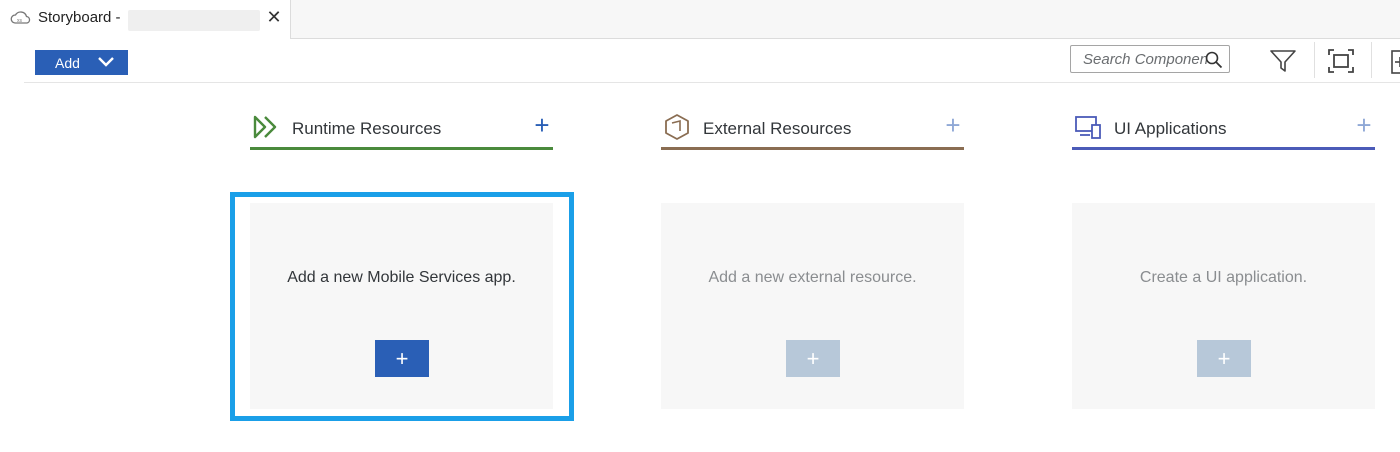 This screenshot has width=1400, height=452. I want to click on search-icon, so click(1214, 60).